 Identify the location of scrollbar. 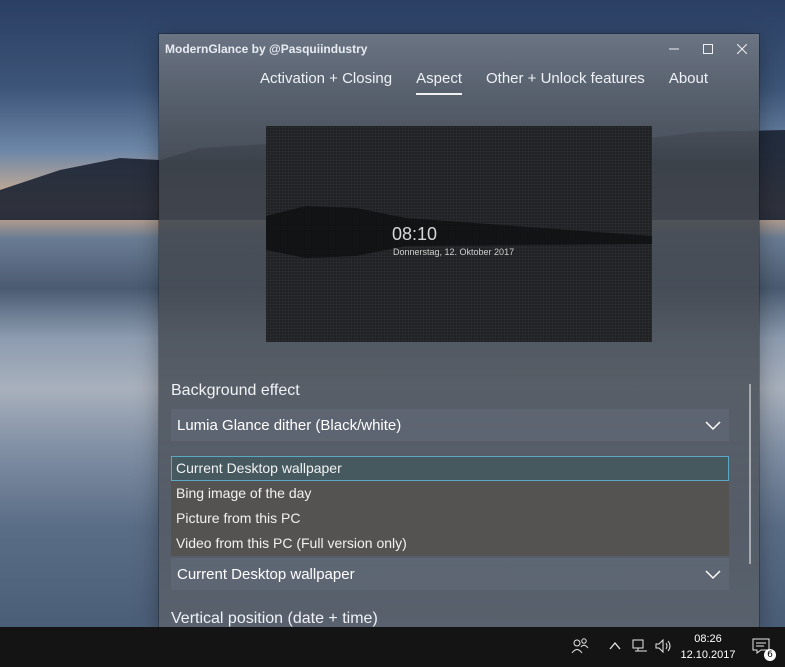
(750, 474).